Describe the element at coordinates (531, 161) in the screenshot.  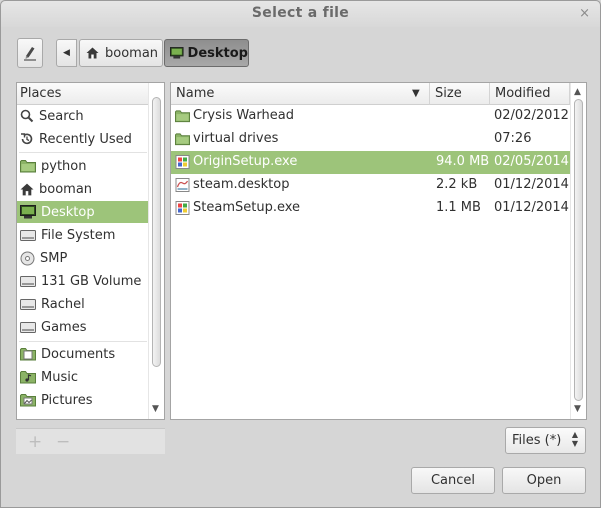
I see `file-modified: 02/05/2014` at that location.